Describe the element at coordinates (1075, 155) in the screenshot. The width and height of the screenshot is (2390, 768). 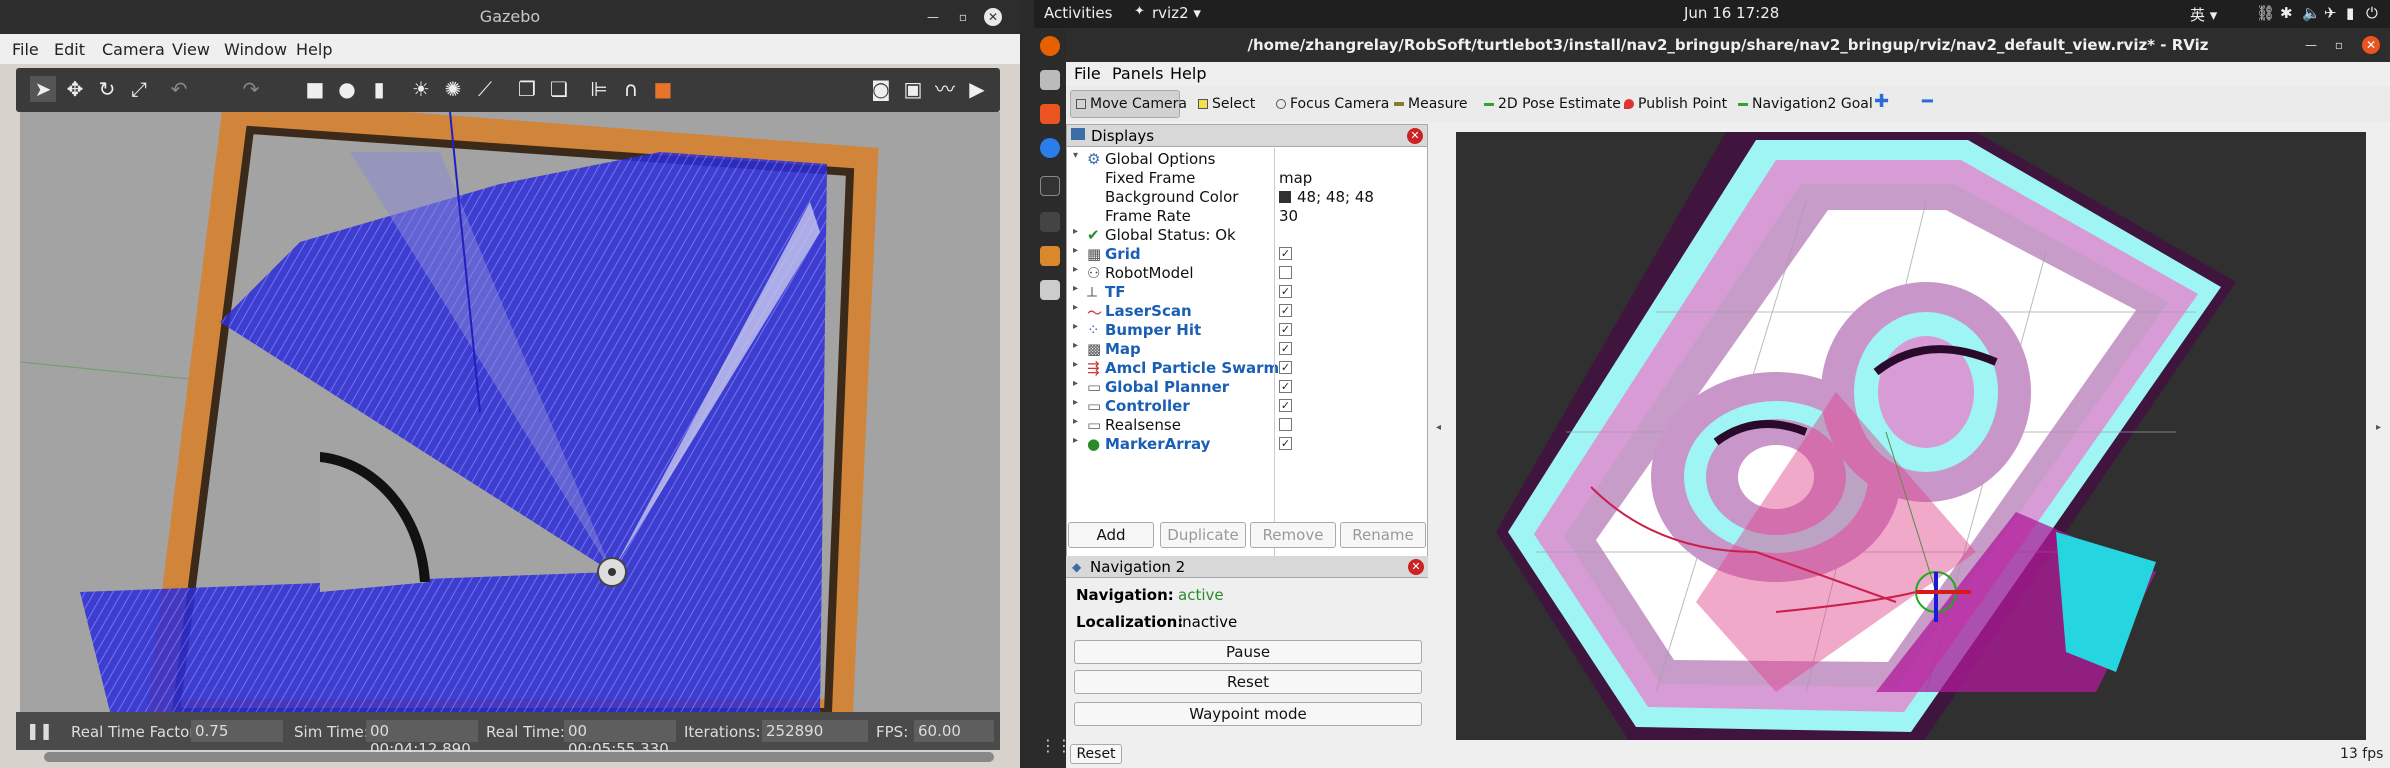
I see `collapse-arrow-icon: ▾` at that location.